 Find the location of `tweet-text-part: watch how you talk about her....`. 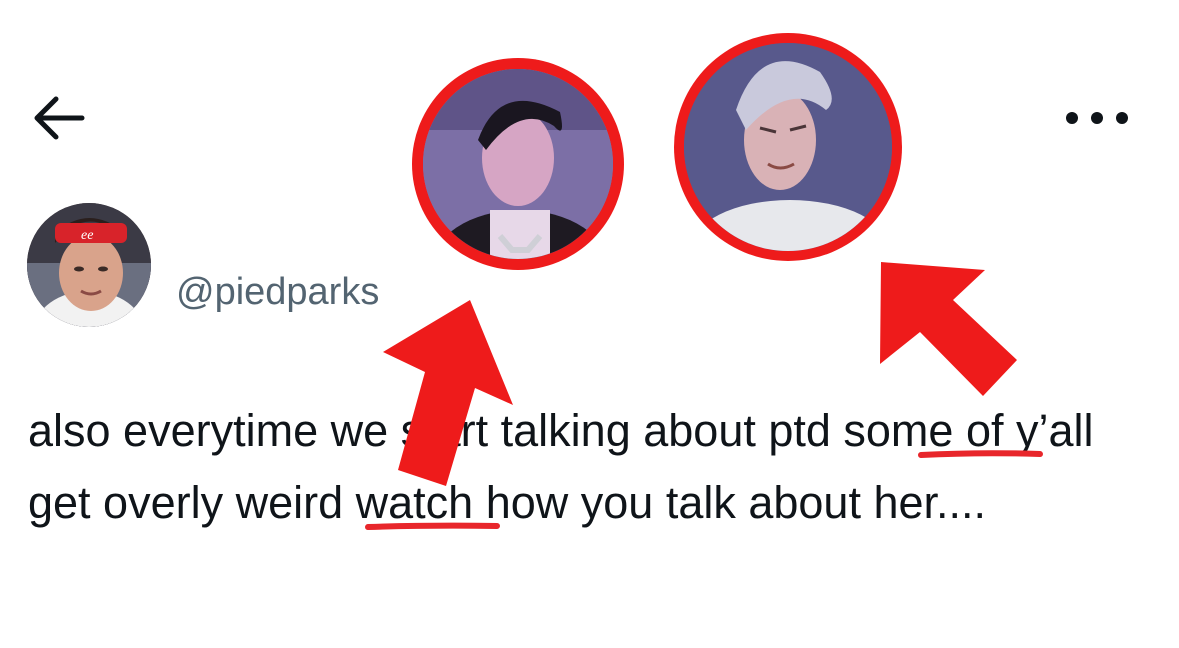

tweet-text-part: watch how you talk about her.... is located at coordinates (665, 502).